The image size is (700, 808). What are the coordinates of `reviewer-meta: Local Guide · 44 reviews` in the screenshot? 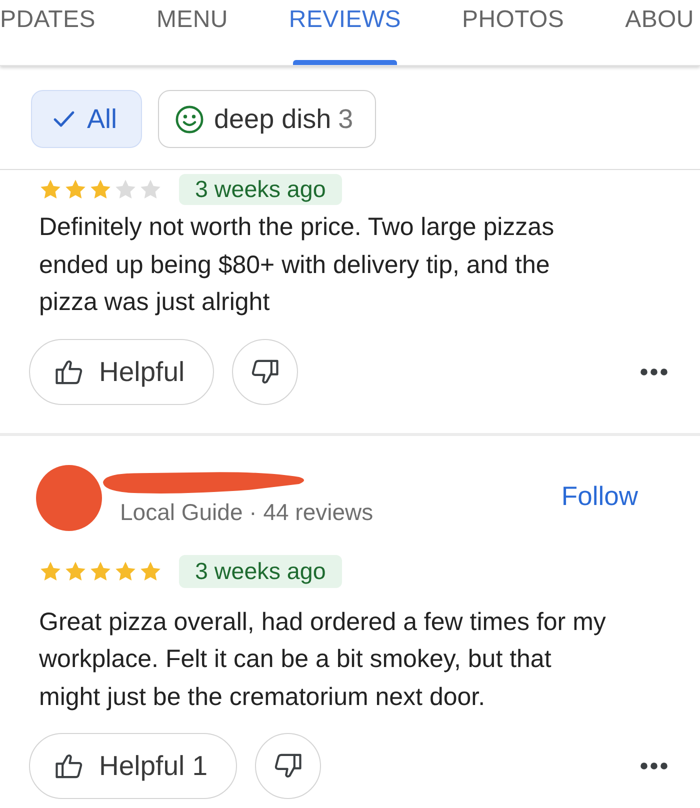 It's located at (247, 512).